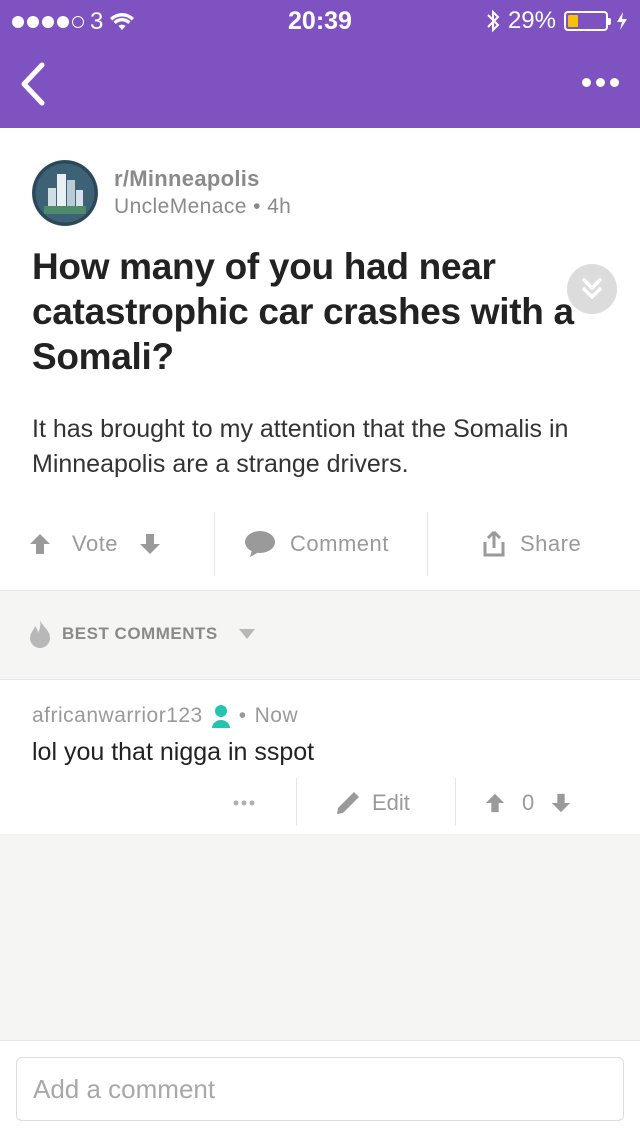 This screenshot has height=1136, width=640. Describe the element at coordinates (320, 20) in the screenshot. I see `status-bar: 3 20:39 29%` at that location.